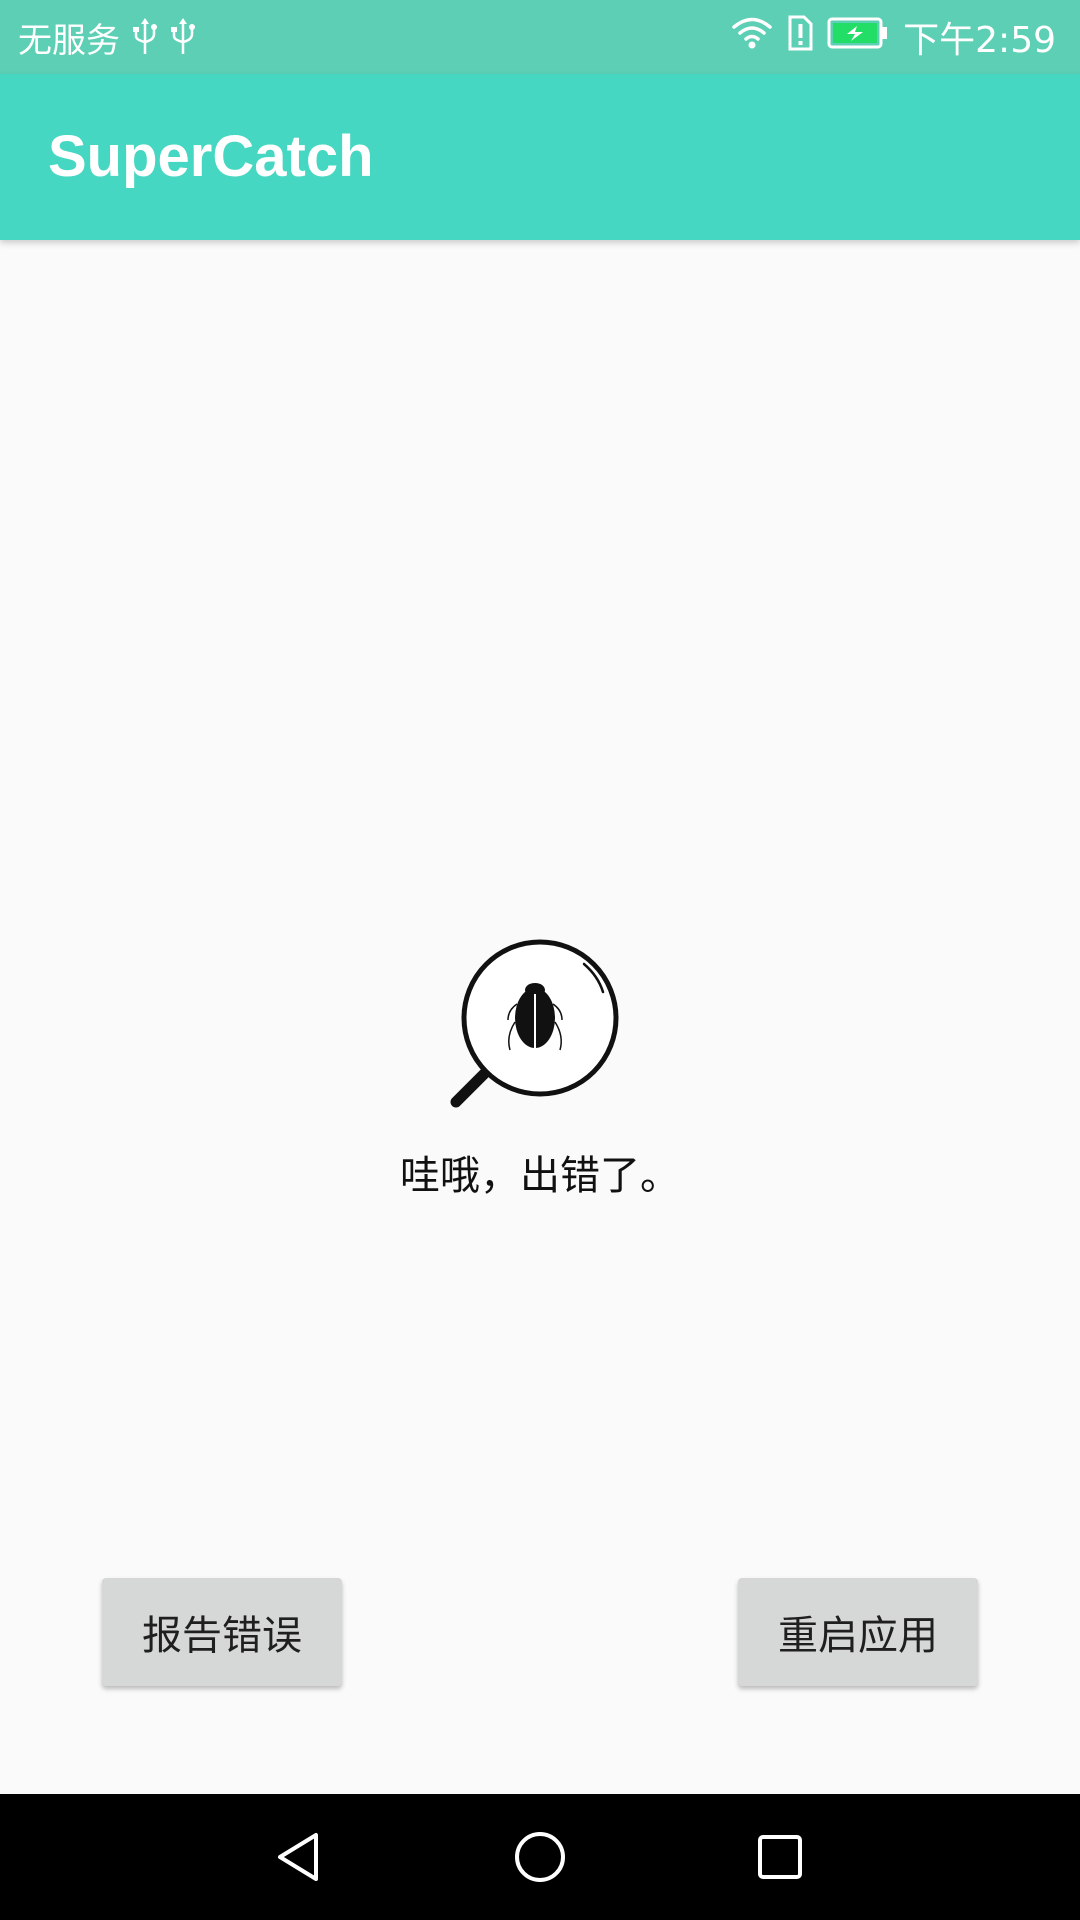 The height and width of the screenshot is (1920, 1080). I want to click on home-icon, so click(540, 1857).